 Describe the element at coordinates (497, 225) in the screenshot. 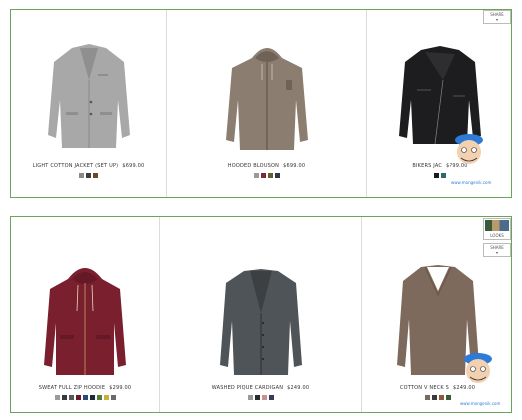

I see `looks-thumbnail` at that location.